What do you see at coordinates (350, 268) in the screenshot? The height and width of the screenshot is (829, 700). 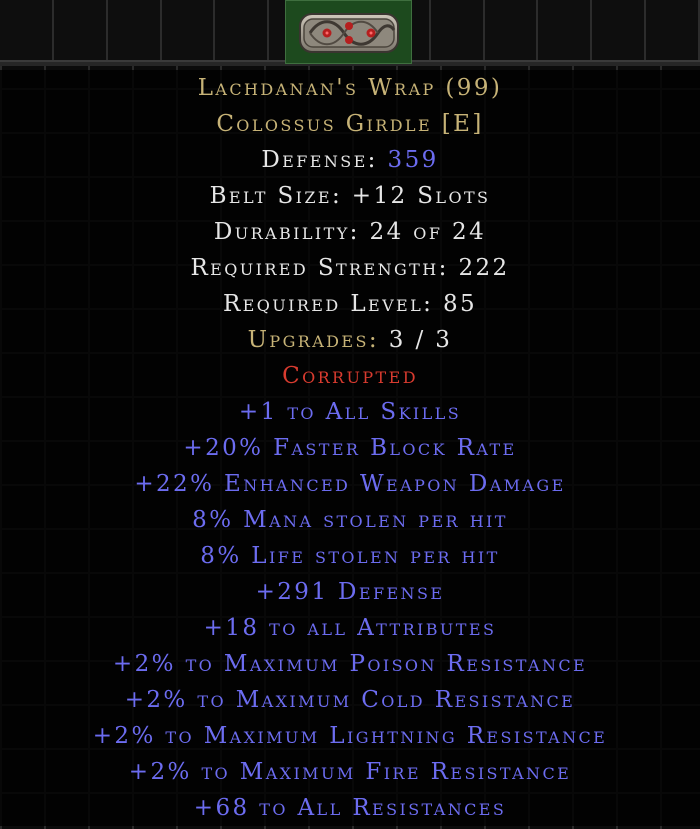 I see `required-strength: Required Strength: 222` at bounding box center [350, 268].